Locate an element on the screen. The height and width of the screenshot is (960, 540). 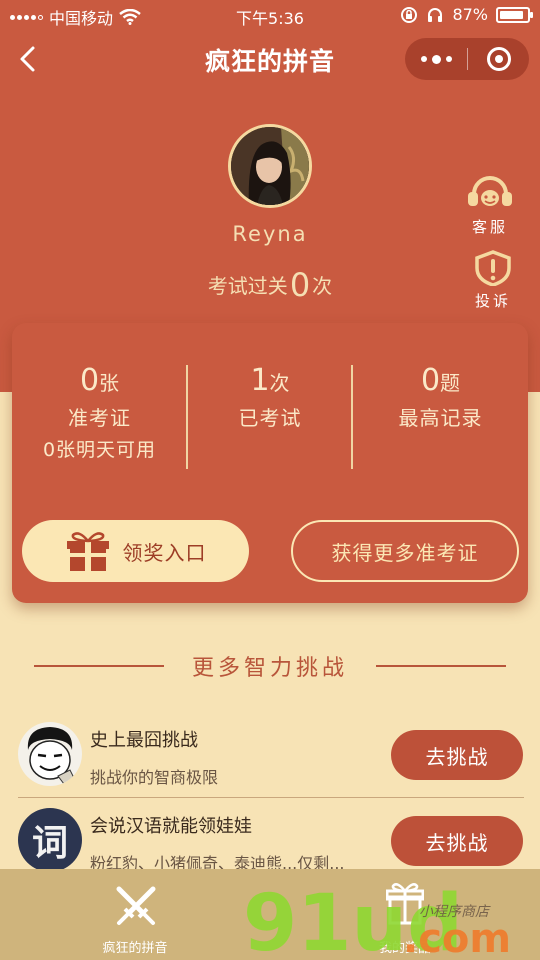
complaint-button: 投诉 is located at coordinates (493, 280).